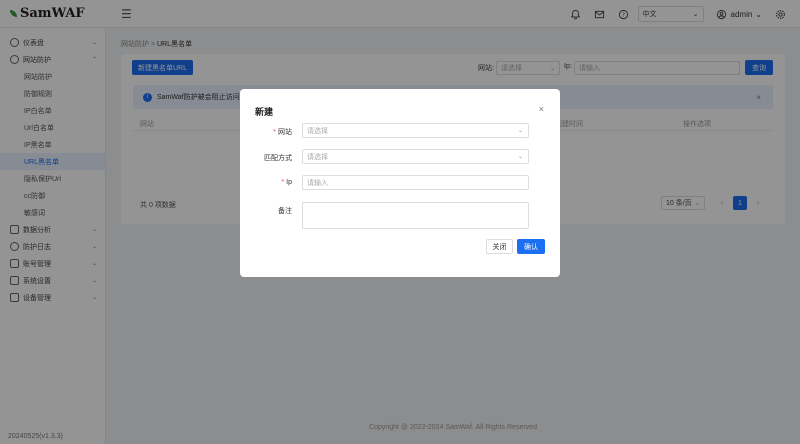 This screenshot has height=444, width=800. Describe the element at coordinates (264, 112) in the screenshot. I see `dialog-title: 新建` at that location.